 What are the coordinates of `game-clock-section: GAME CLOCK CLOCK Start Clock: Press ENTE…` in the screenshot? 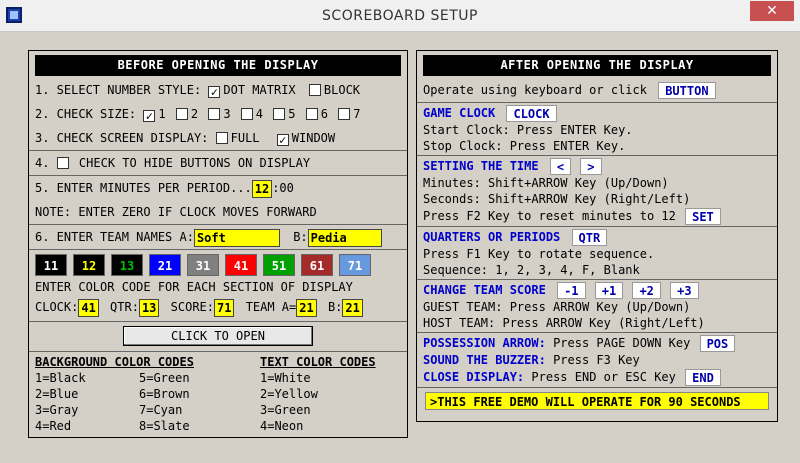 It's located at (597, 129).